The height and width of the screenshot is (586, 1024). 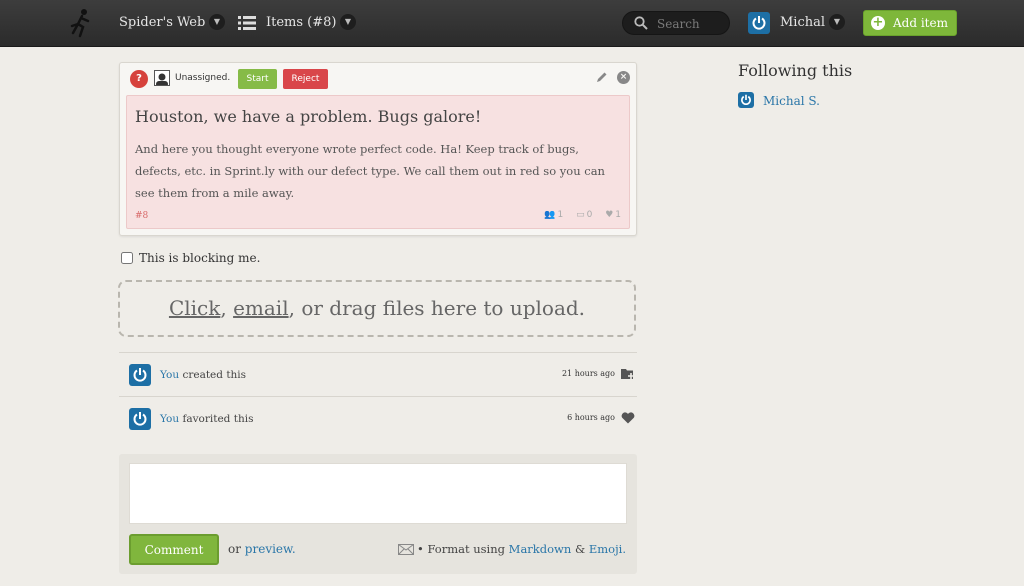 I want to click on mail-icon, so click(x=406, y=549).